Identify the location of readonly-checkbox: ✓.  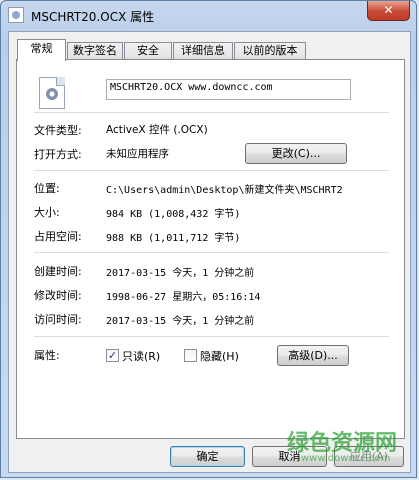
(112, 355).